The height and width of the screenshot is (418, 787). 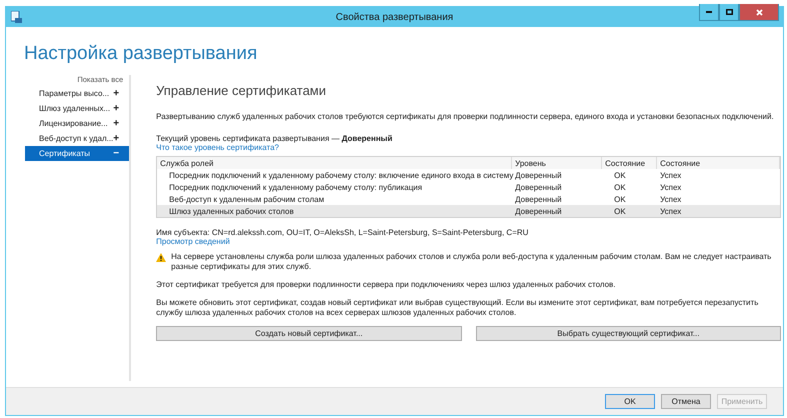 What do you see at coordinates (468, 211) in the screenshot?
I see `table-row: Шлюз удаленных рабочих столов Доверенный OK Успех` at bounding box center [468, 211].